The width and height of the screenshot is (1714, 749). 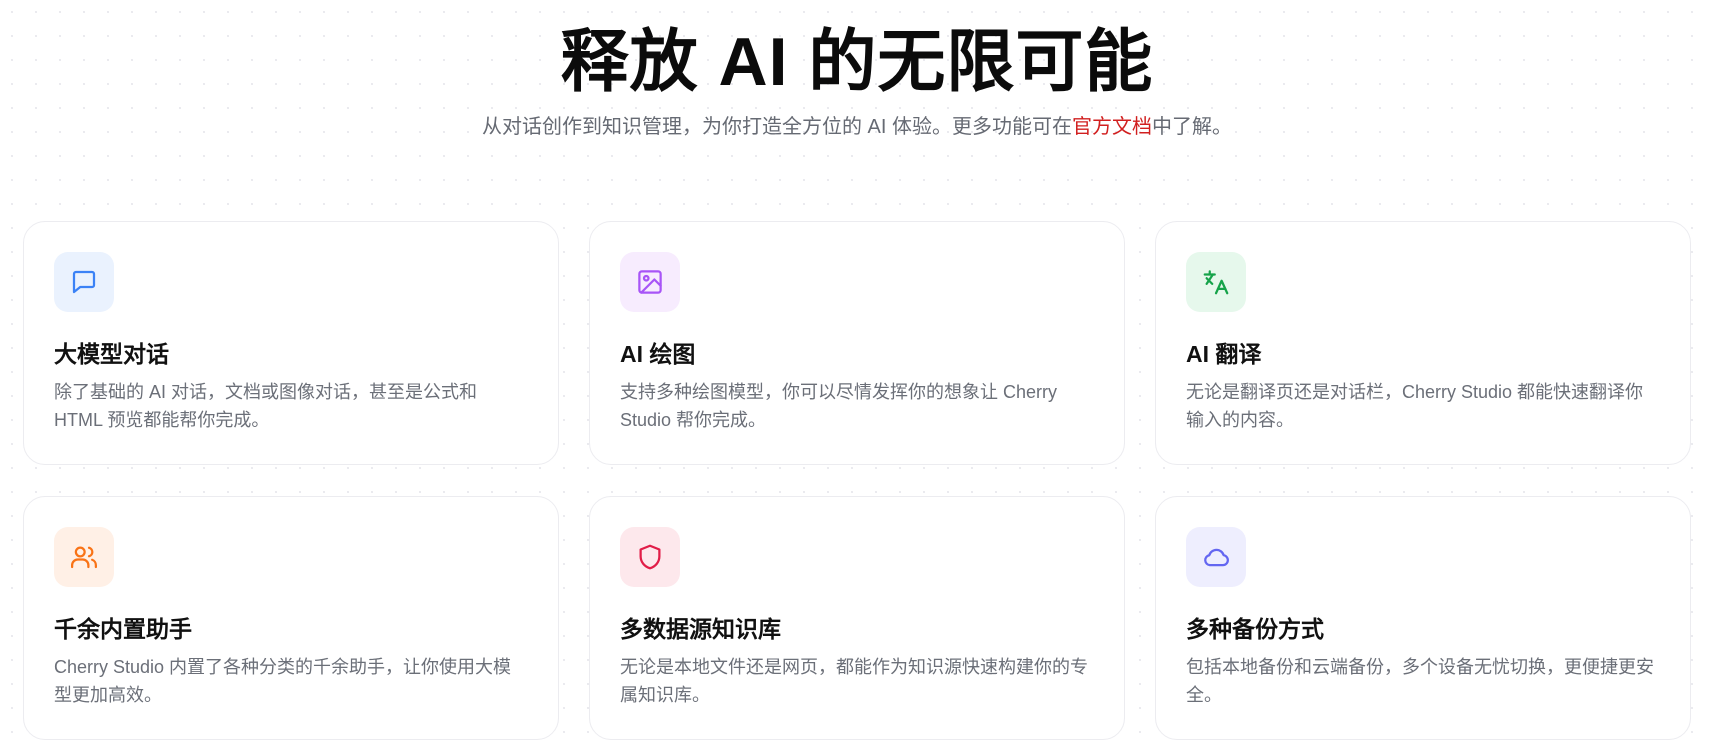 I want to click on feature-card-backup: 多种备份方式 包括本地备份和云端备份，多个设备无忧切换，更便捷更安全。, so click(x=1423, y=618).